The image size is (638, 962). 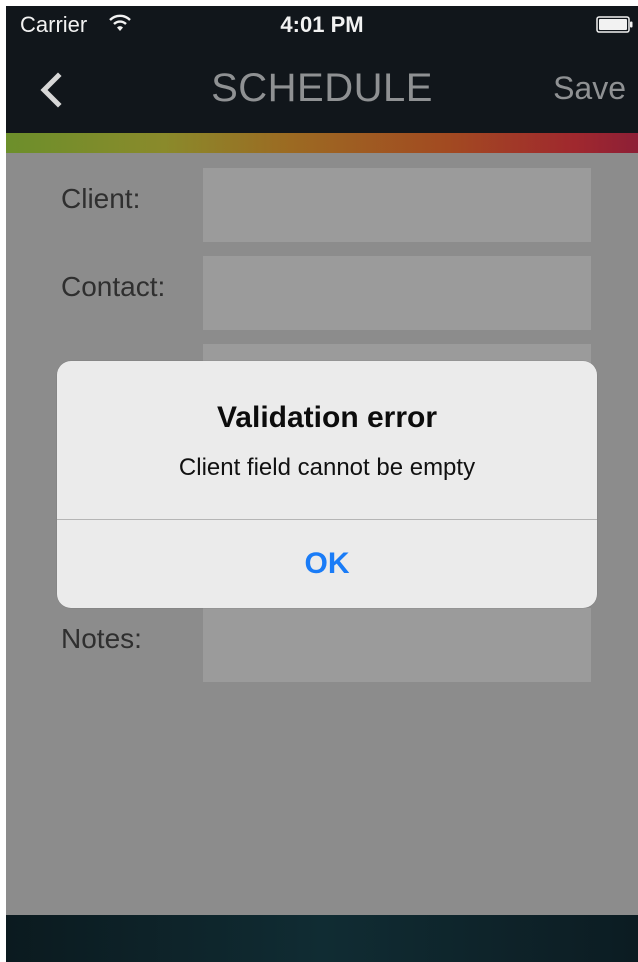 What do you see at coordinates (327, 417) in the screenshot?
I see `alert-title: Validation error` at bounding box center [327, 417].